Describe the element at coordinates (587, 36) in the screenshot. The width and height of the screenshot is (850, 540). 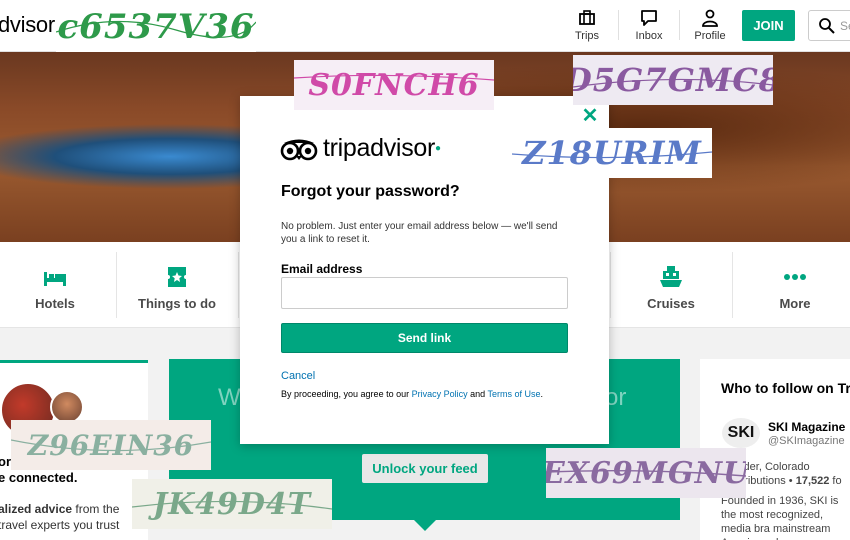
I see `nav-trips-label: Trips` at that location.